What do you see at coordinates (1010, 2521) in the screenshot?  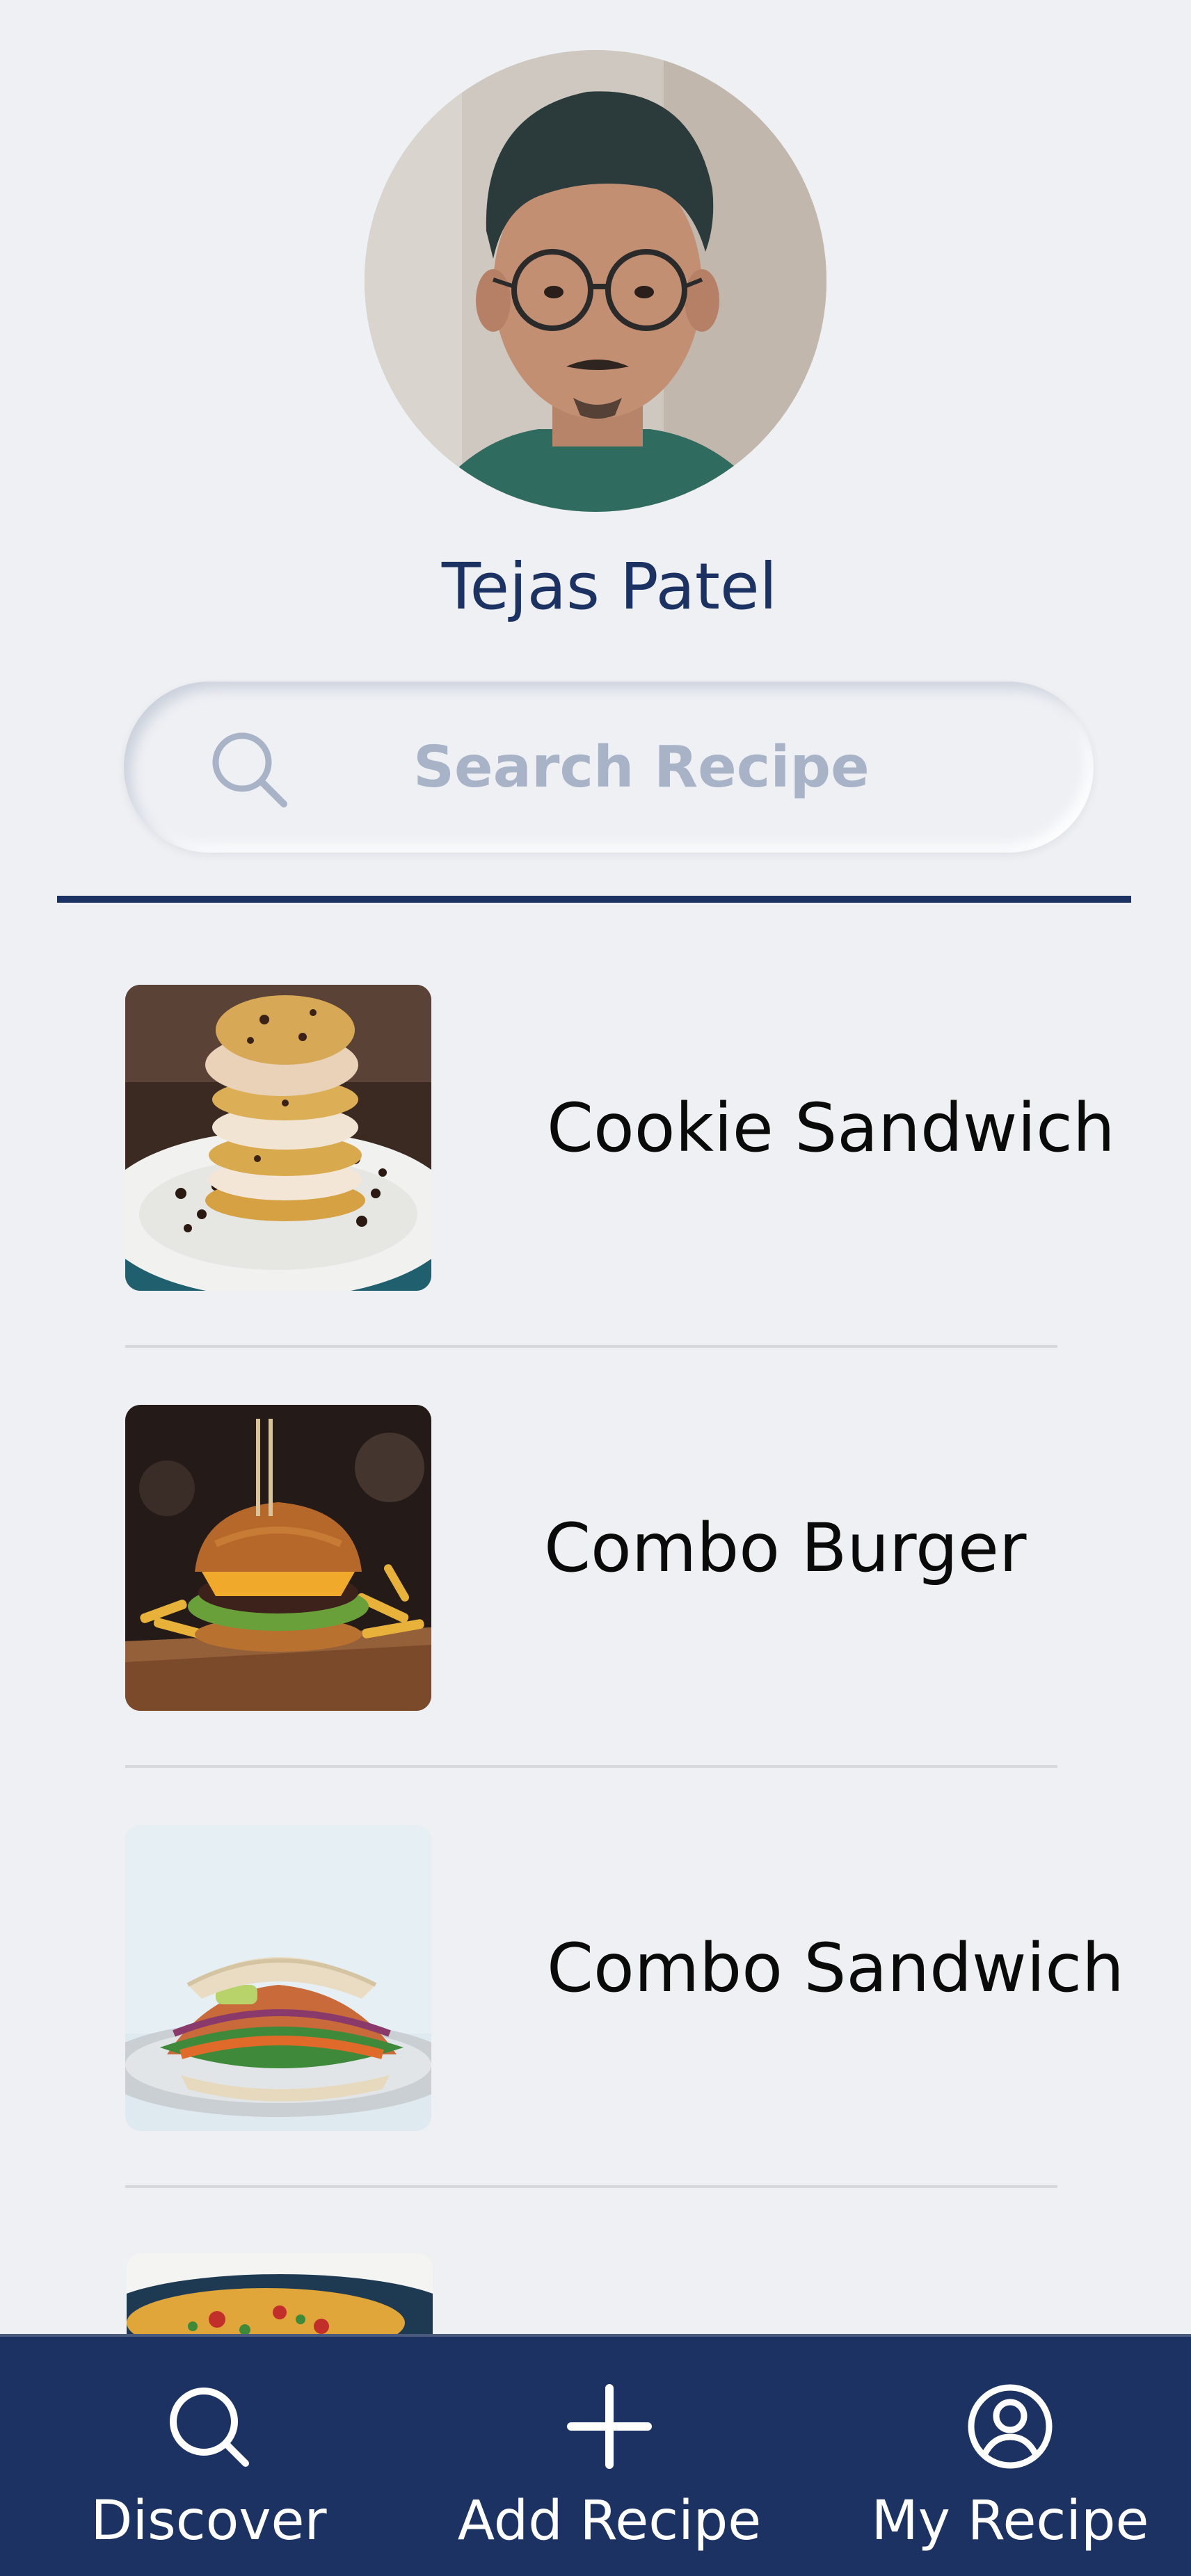 I see `nav-label-my-recipe: My Recipe` at bounding box center [1010, 2521].